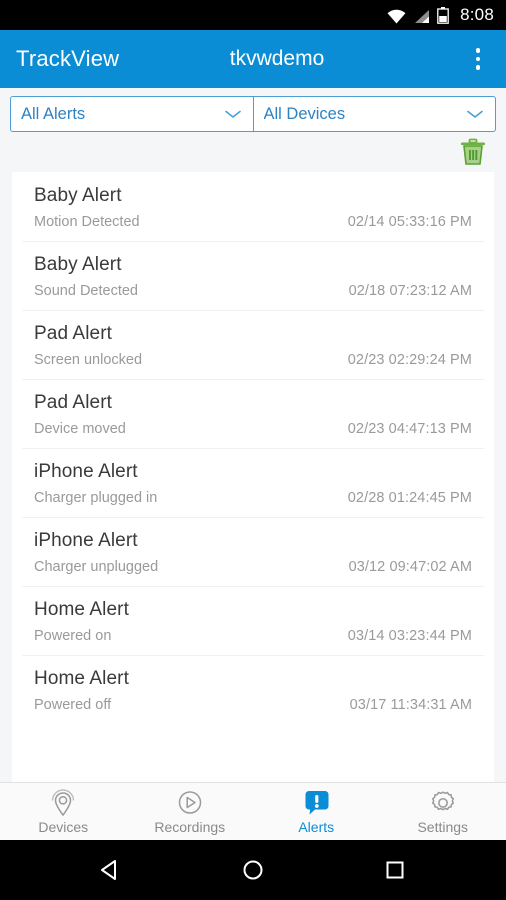 The height and width of the screenshot is (900, 506). I want to click on alert-meta: Sound Detected 02/18 07:23:12 AM, so click(253, 291).